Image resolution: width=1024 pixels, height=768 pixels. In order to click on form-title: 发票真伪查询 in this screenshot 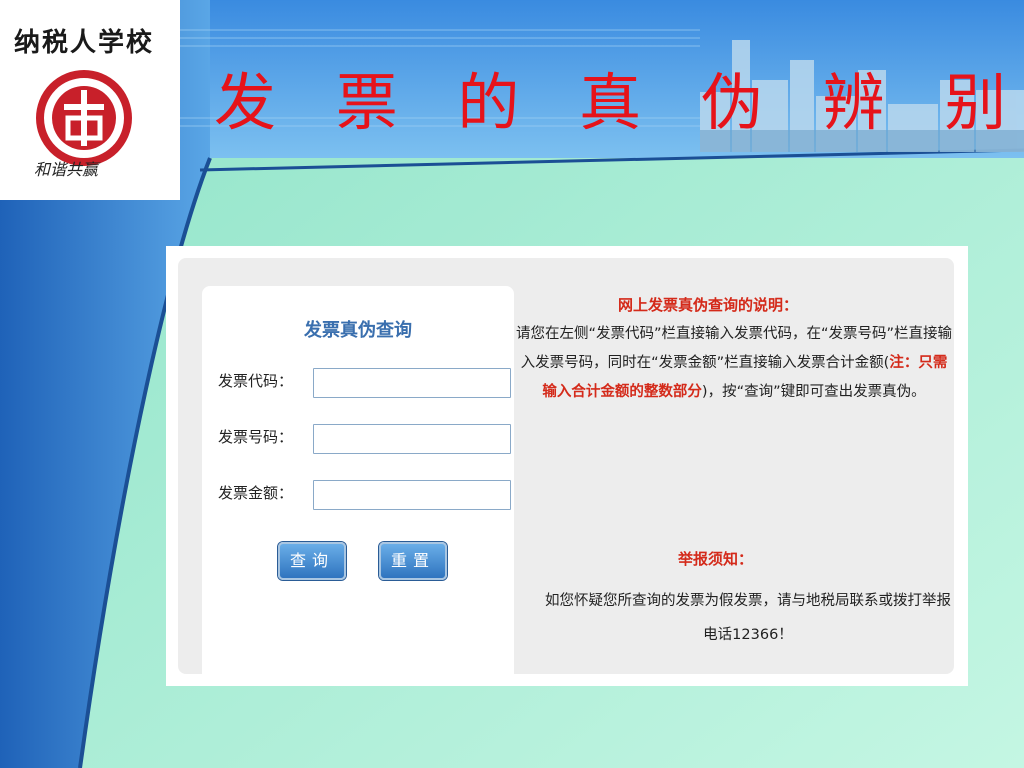, I will do `click(358, 330)`.